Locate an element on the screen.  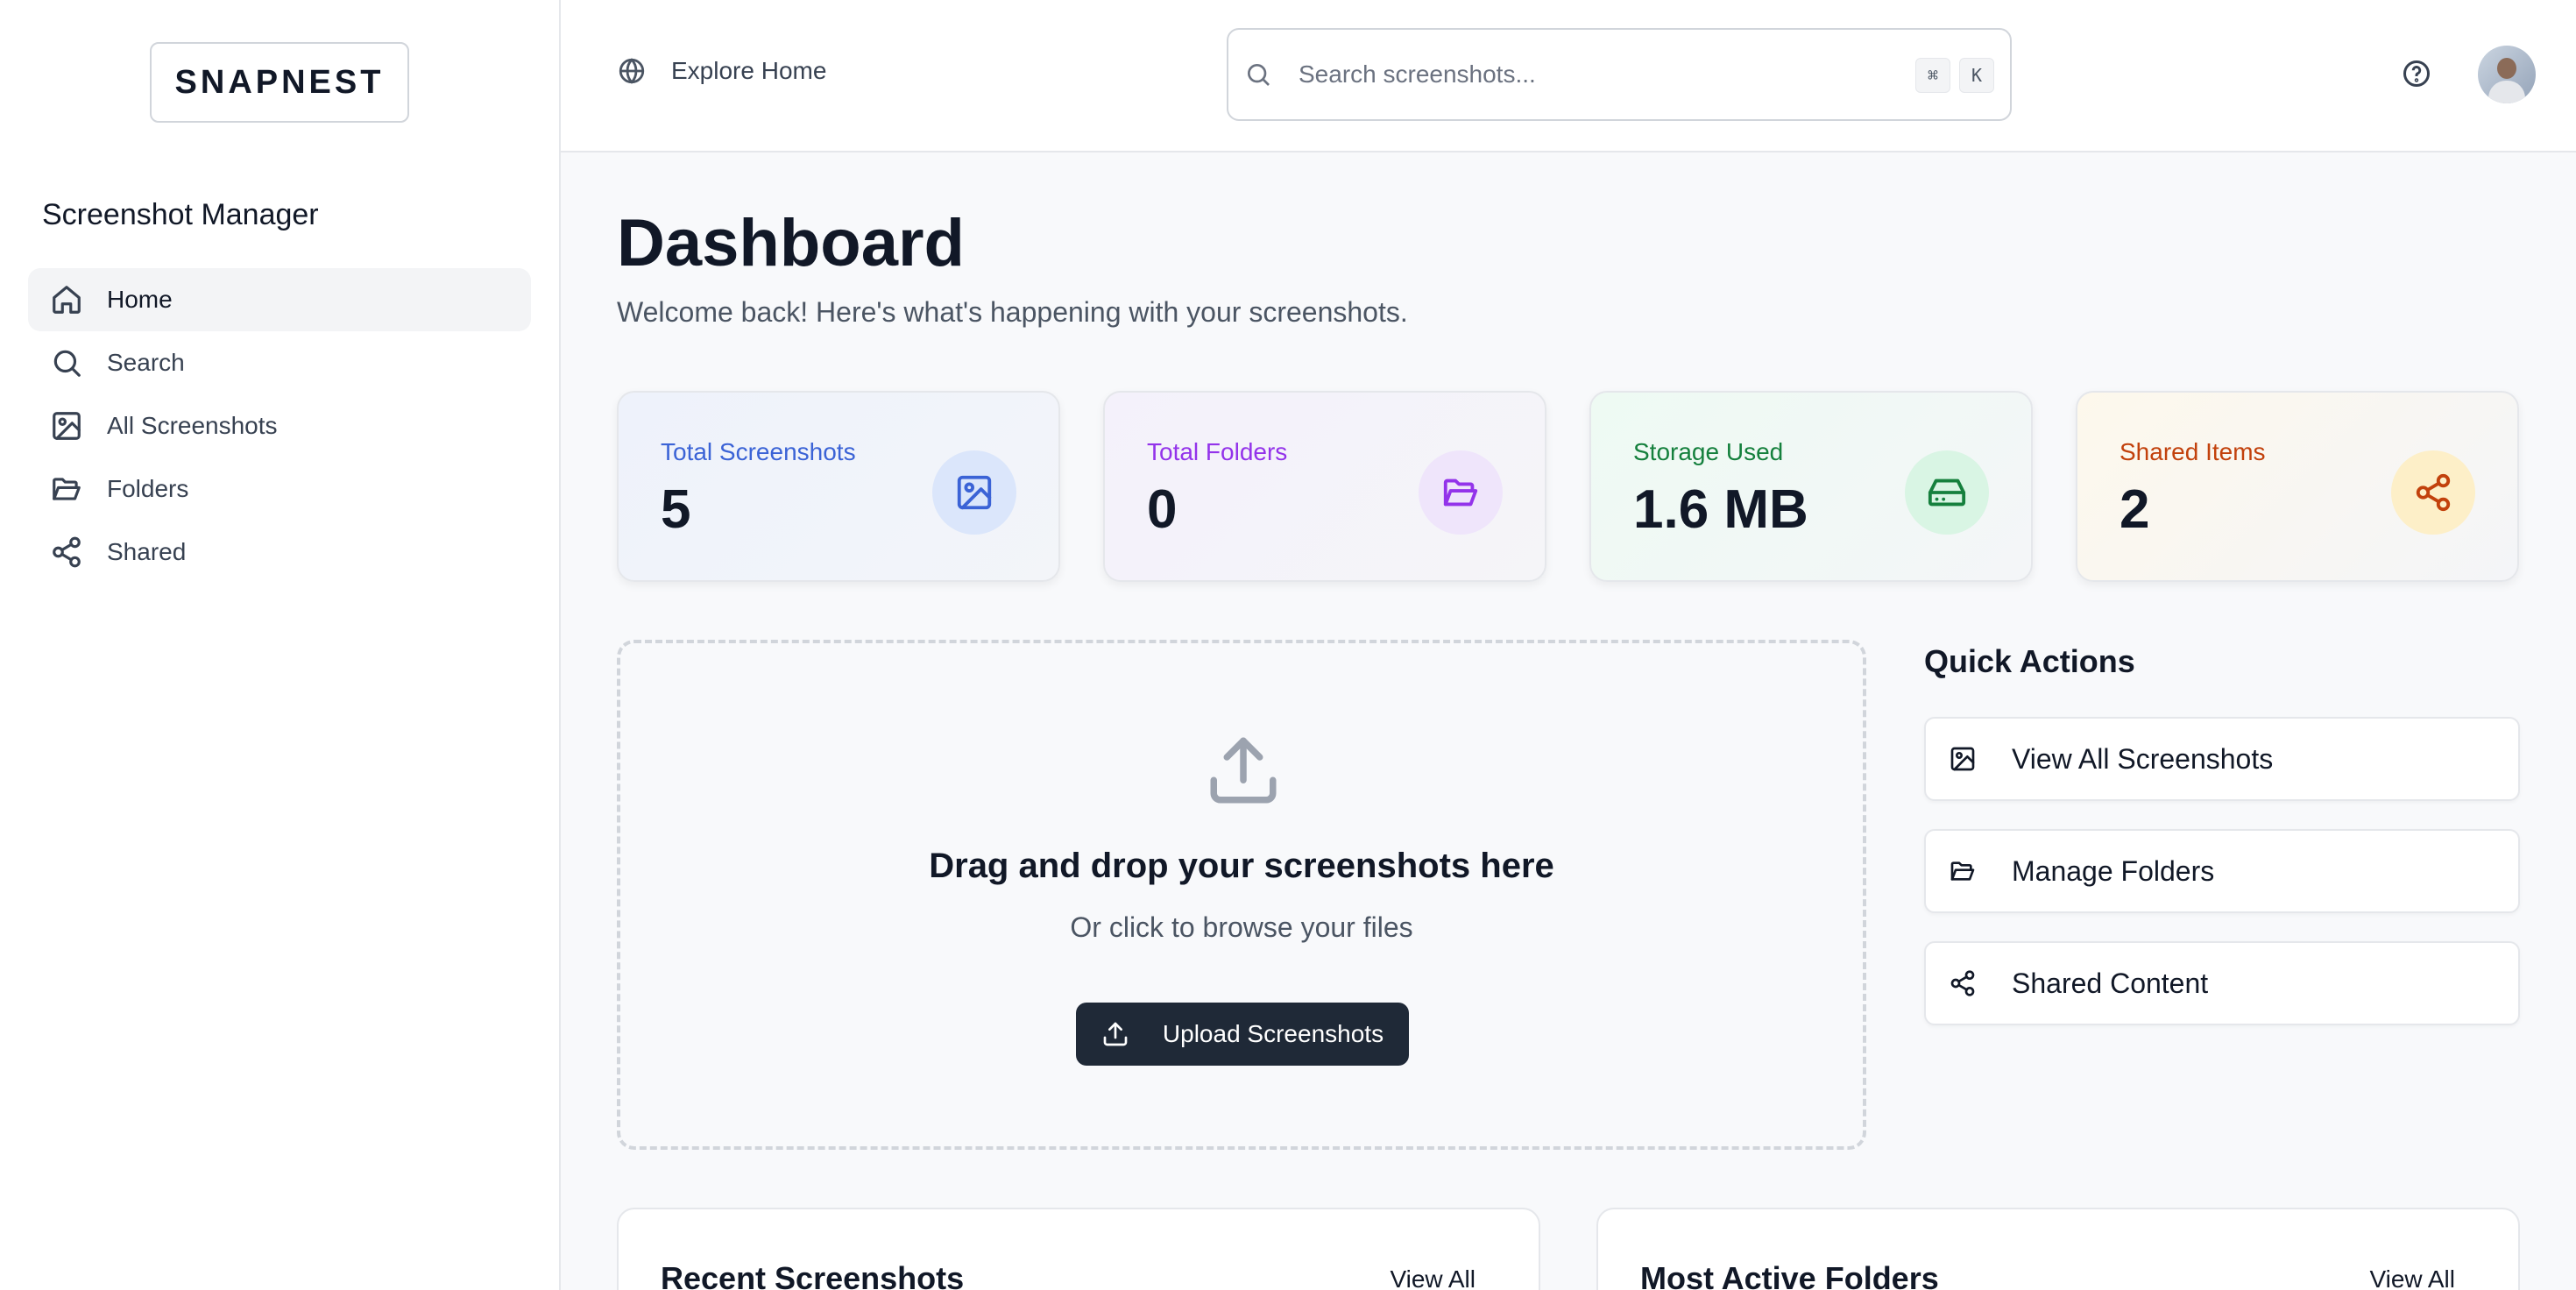
sidebar-item-home: Home is located at coordinates (279, 299).